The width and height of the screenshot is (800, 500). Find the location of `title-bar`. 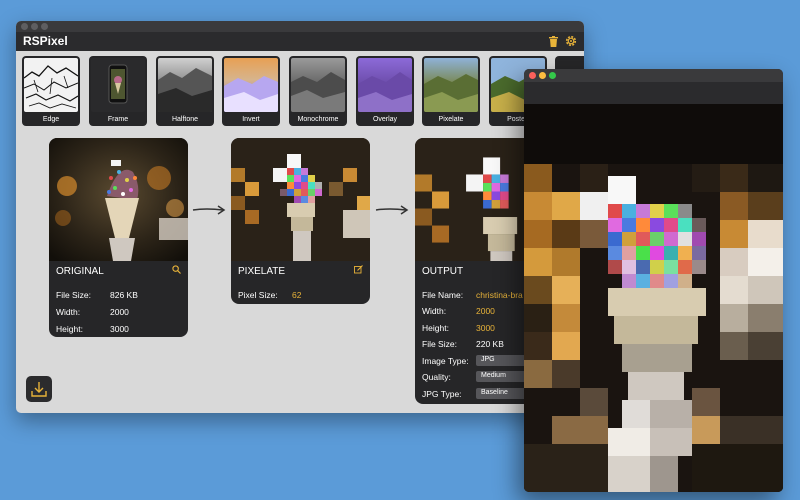

title-bar is located at coordinates (300, 26).